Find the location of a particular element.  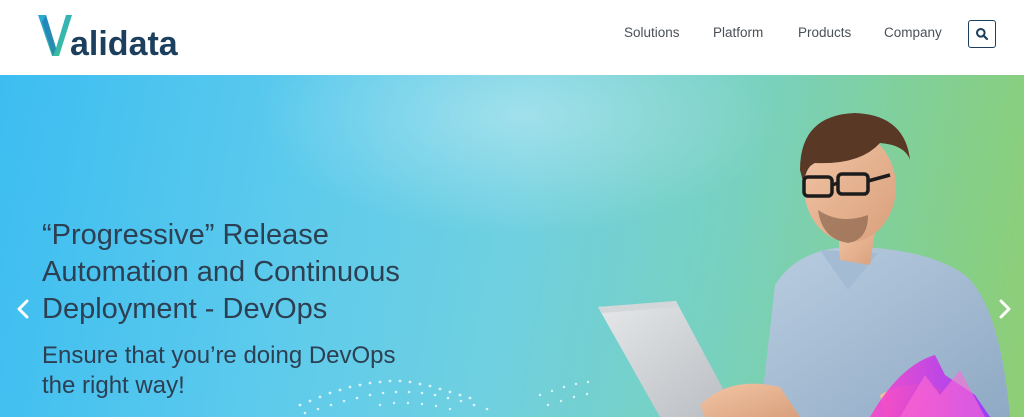

search-icon is located at coordinates (982, 34).